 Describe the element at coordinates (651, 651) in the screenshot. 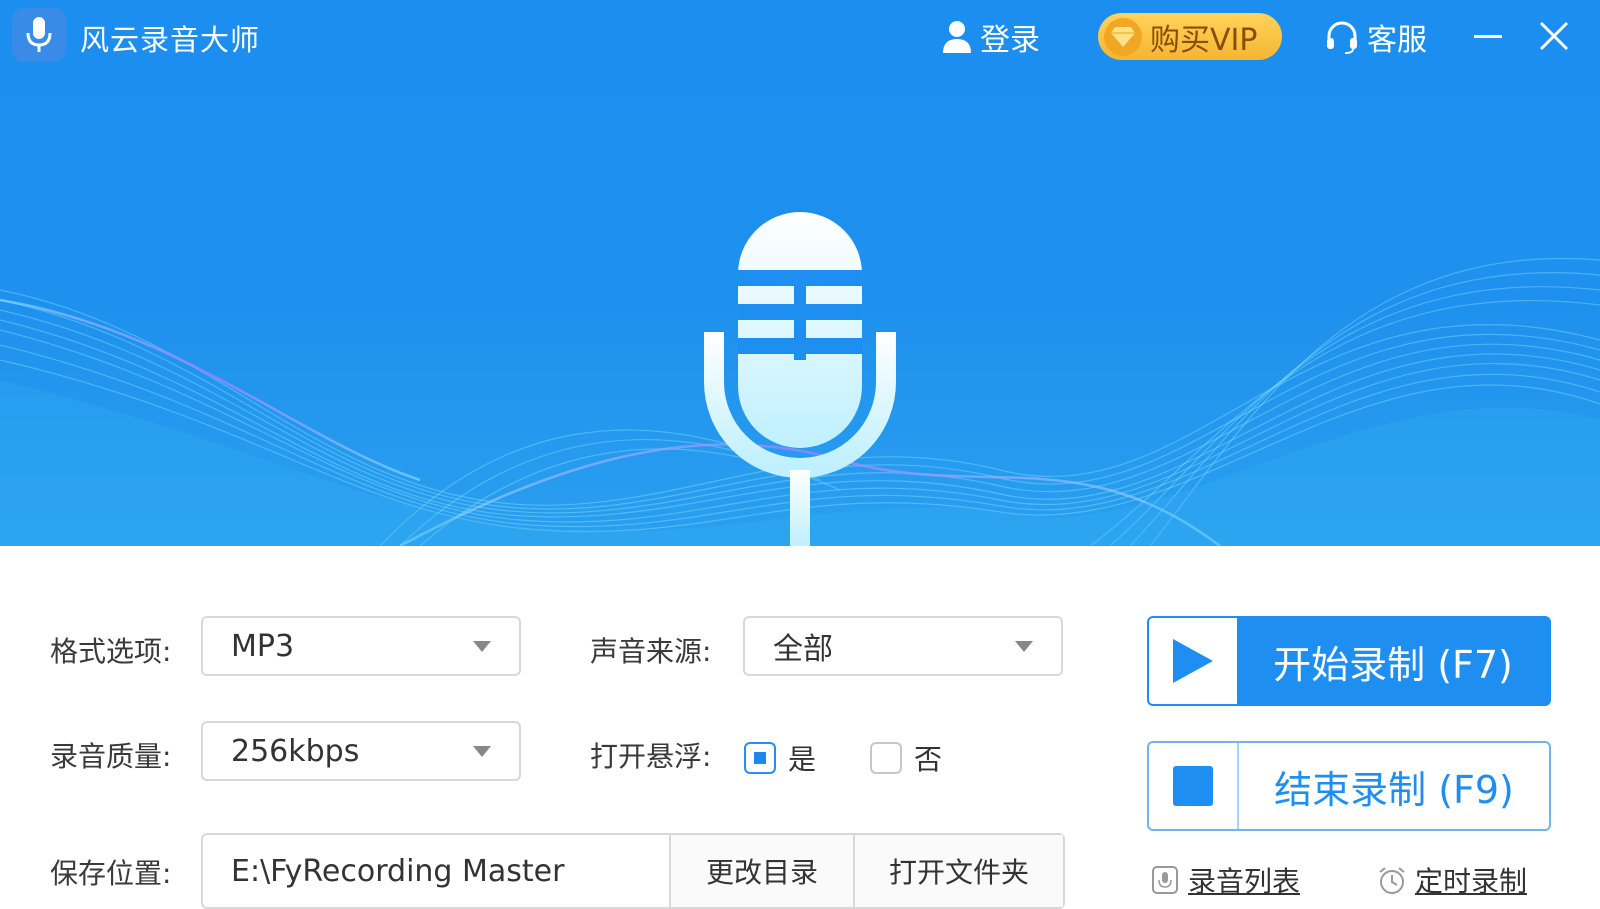

I see `source-label: 声音来源:` at that location.